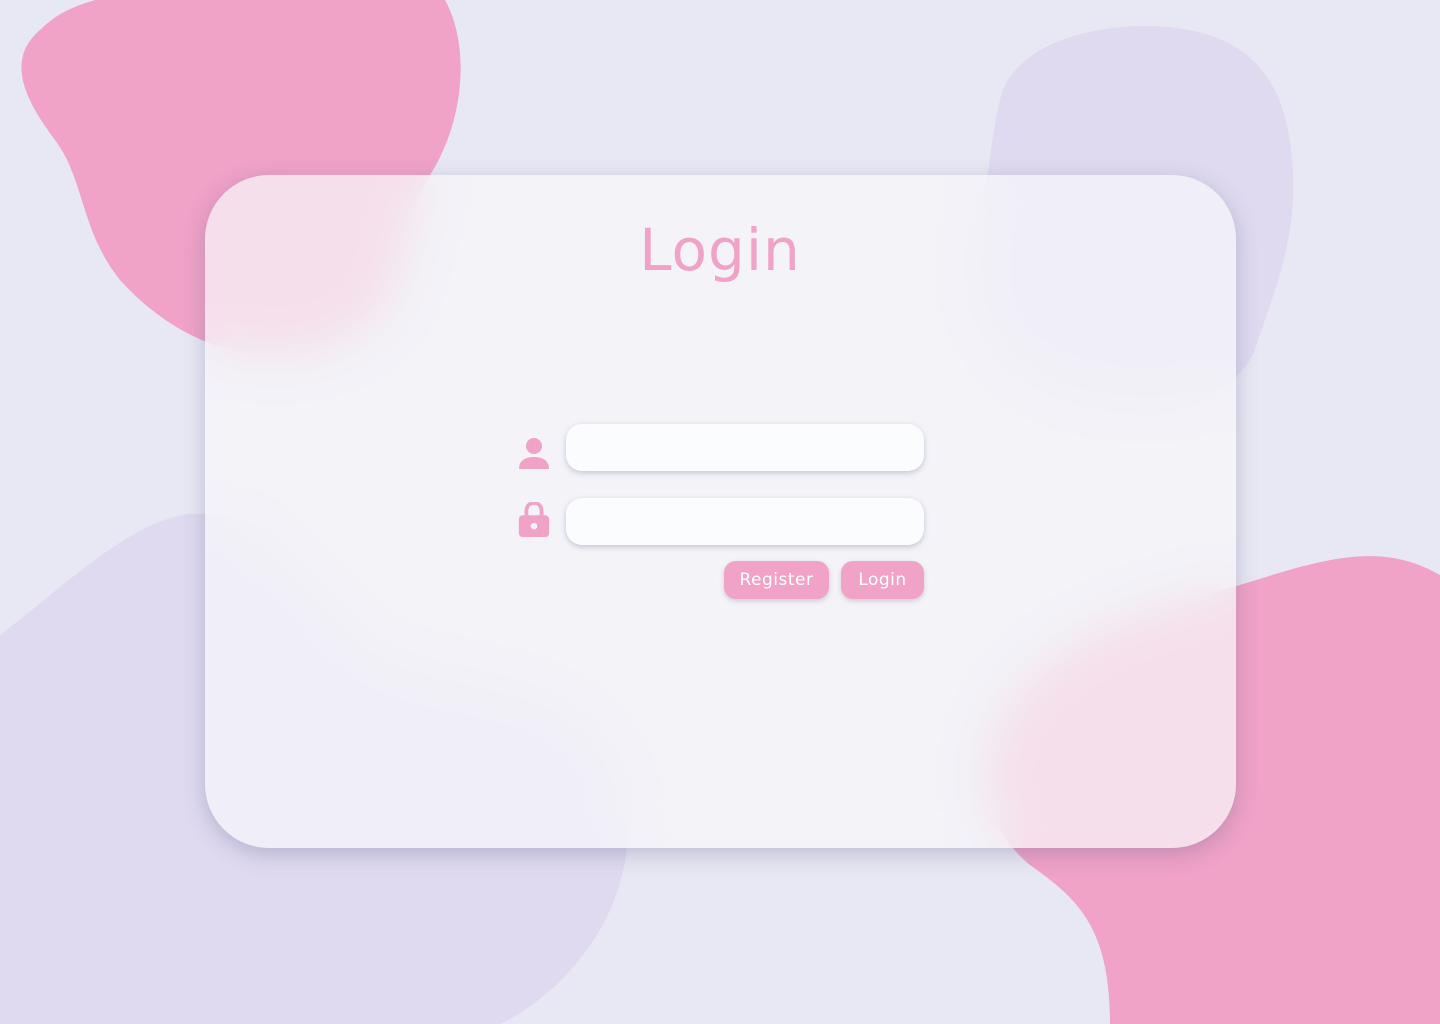 The image size is (1440, 1024). Describe the element at coordinates (882, 580) in the screenshot. I see `login-button: Login` at that location.